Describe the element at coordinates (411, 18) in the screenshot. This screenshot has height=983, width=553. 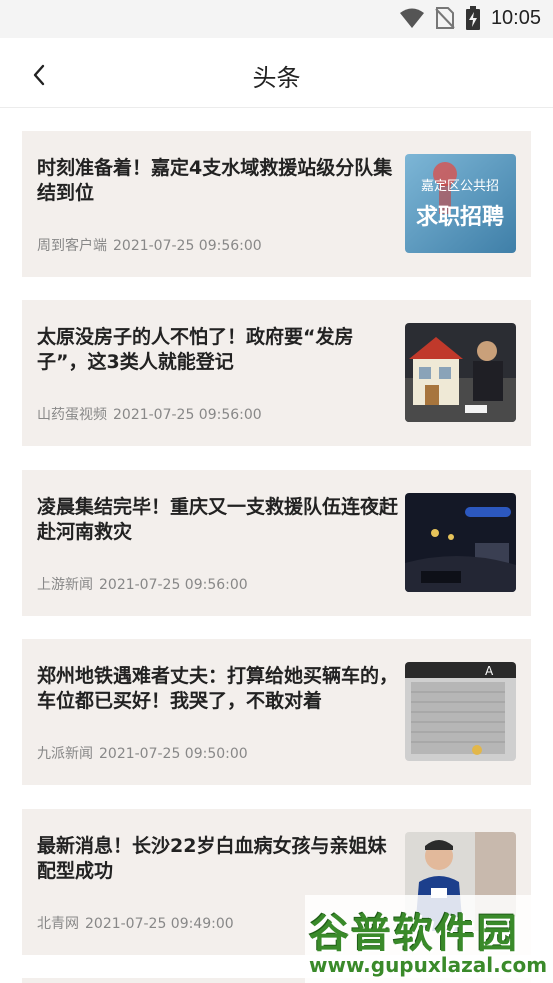
I see `wifi-icon` at that location.